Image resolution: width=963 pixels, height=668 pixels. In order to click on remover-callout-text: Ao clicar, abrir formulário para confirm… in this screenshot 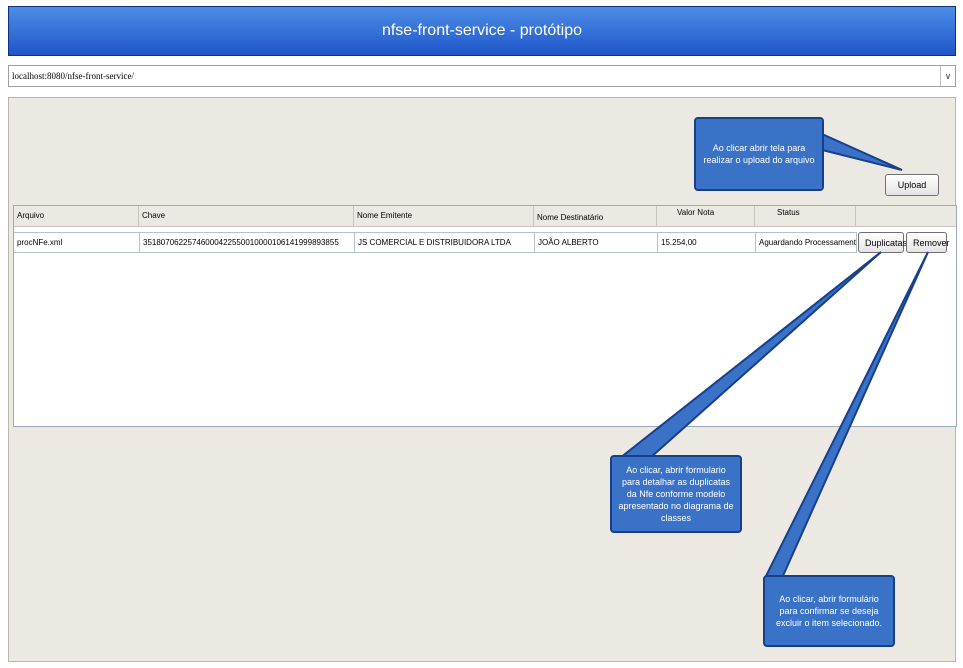, I will do `click(829, 611)`.